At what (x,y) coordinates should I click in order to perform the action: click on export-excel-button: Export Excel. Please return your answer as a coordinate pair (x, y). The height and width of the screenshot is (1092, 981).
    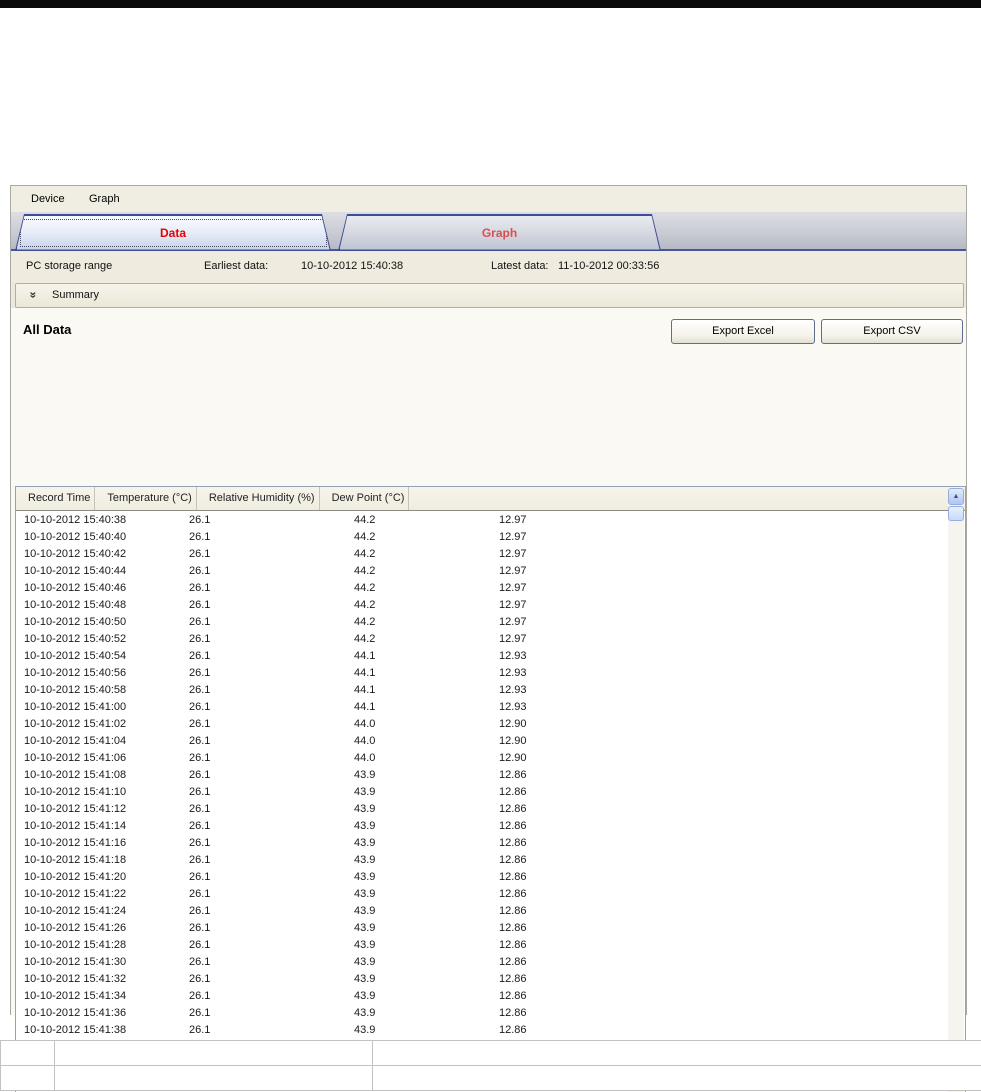
    Looking at the image, I should click on (743, 331).